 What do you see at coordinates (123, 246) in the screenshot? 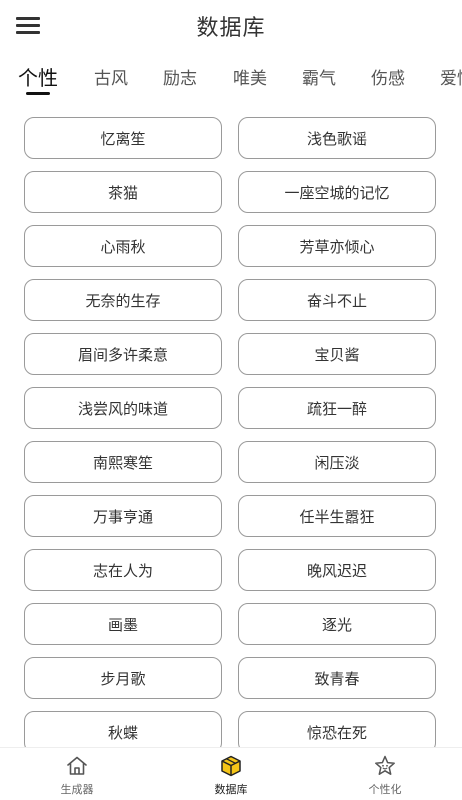
I see `name-item: 心雨秋` at bounding box center [123, 246].